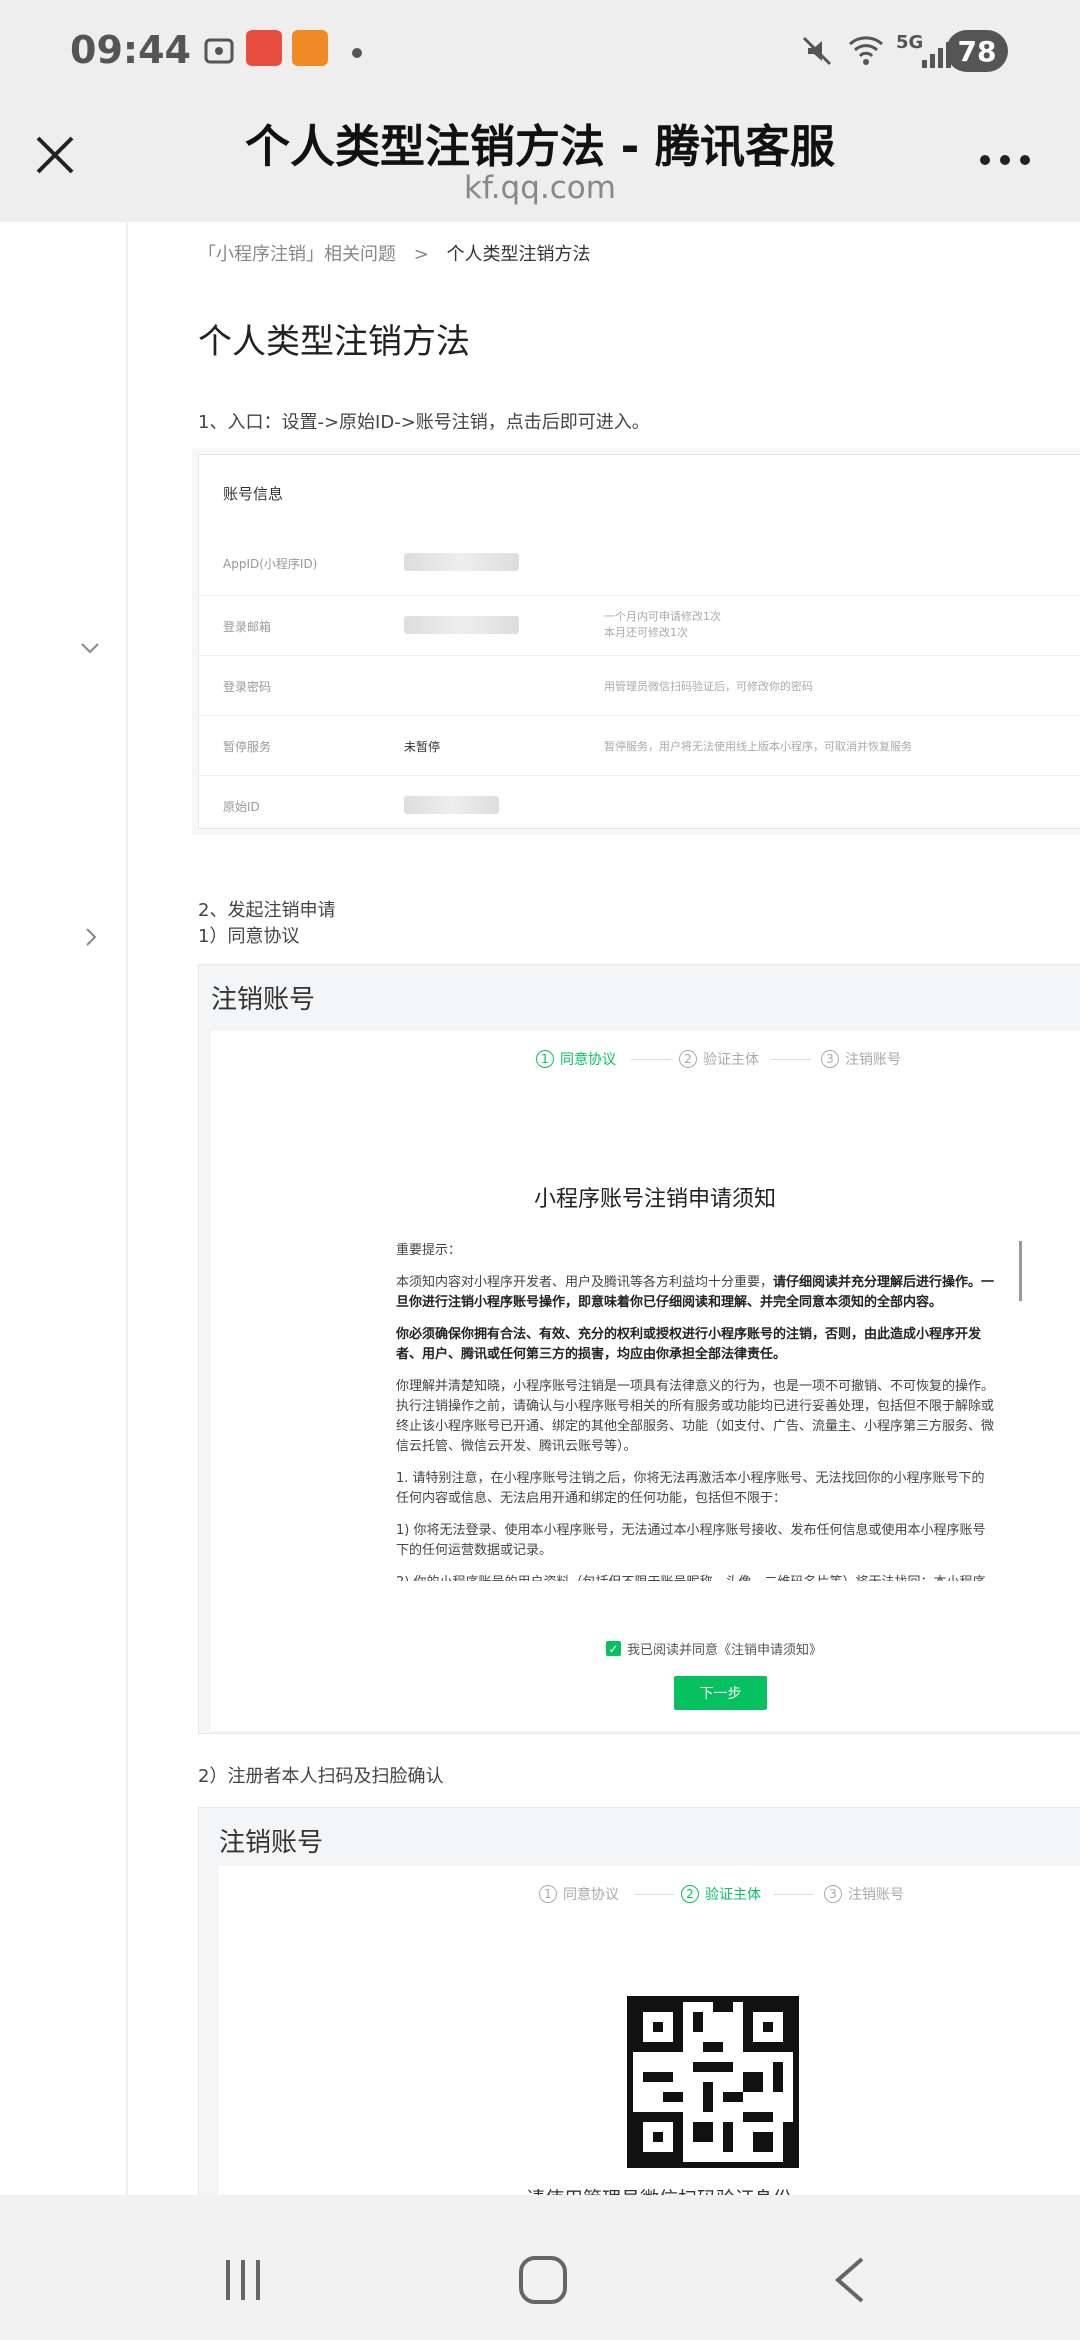 The height and width of the screenshot is (2340, 1080). Describe the element at coordinates (91, 939) in the screenshot. I see `chevron-right-icon` at that location.